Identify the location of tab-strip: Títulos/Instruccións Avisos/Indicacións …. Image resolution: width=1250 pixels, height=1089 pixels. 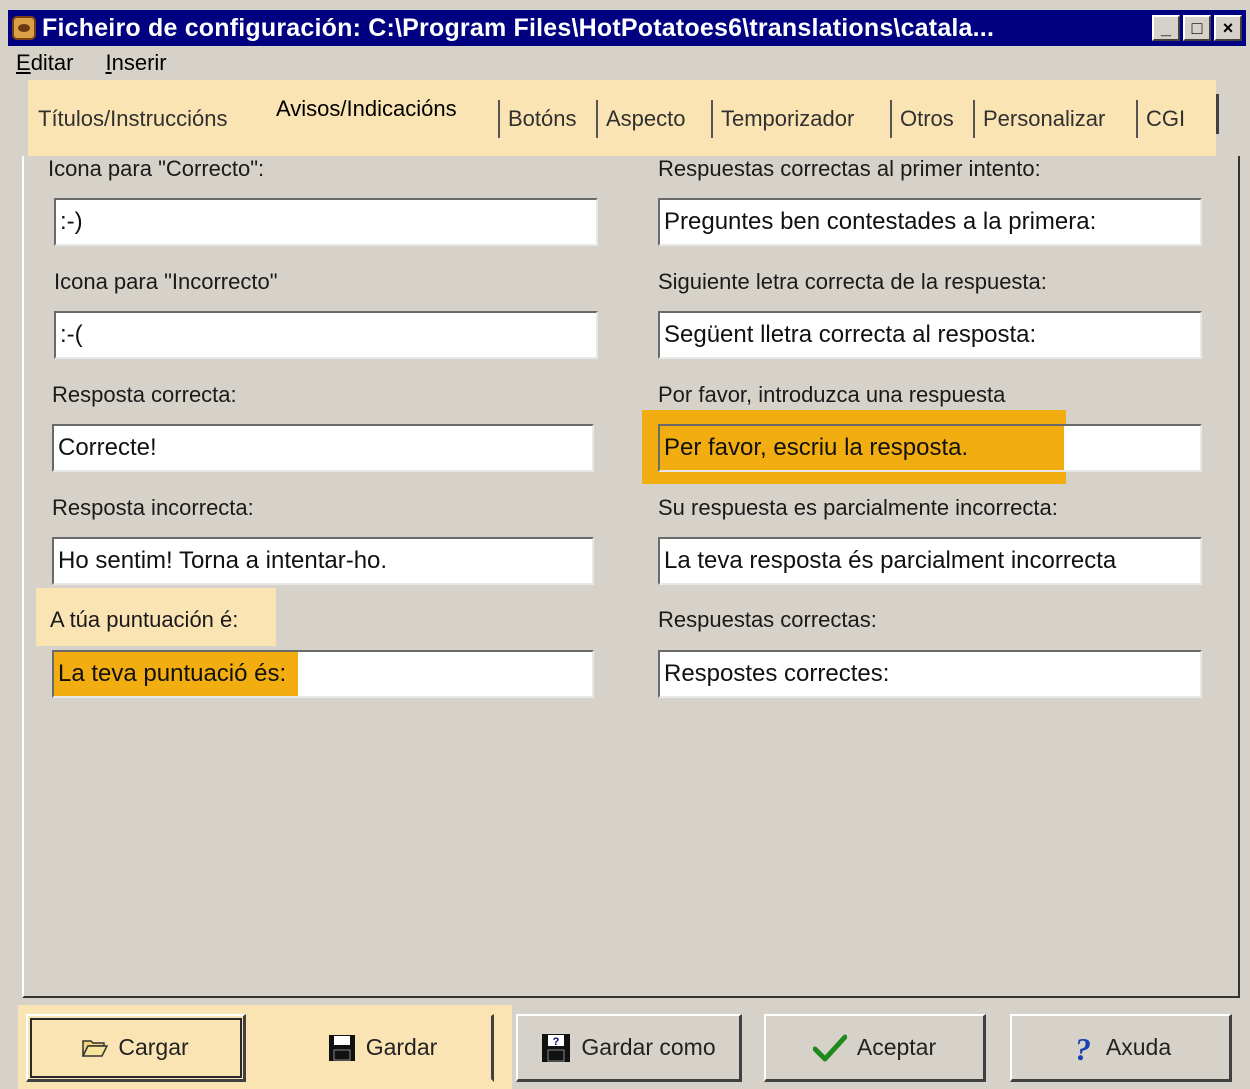
(623, 118).